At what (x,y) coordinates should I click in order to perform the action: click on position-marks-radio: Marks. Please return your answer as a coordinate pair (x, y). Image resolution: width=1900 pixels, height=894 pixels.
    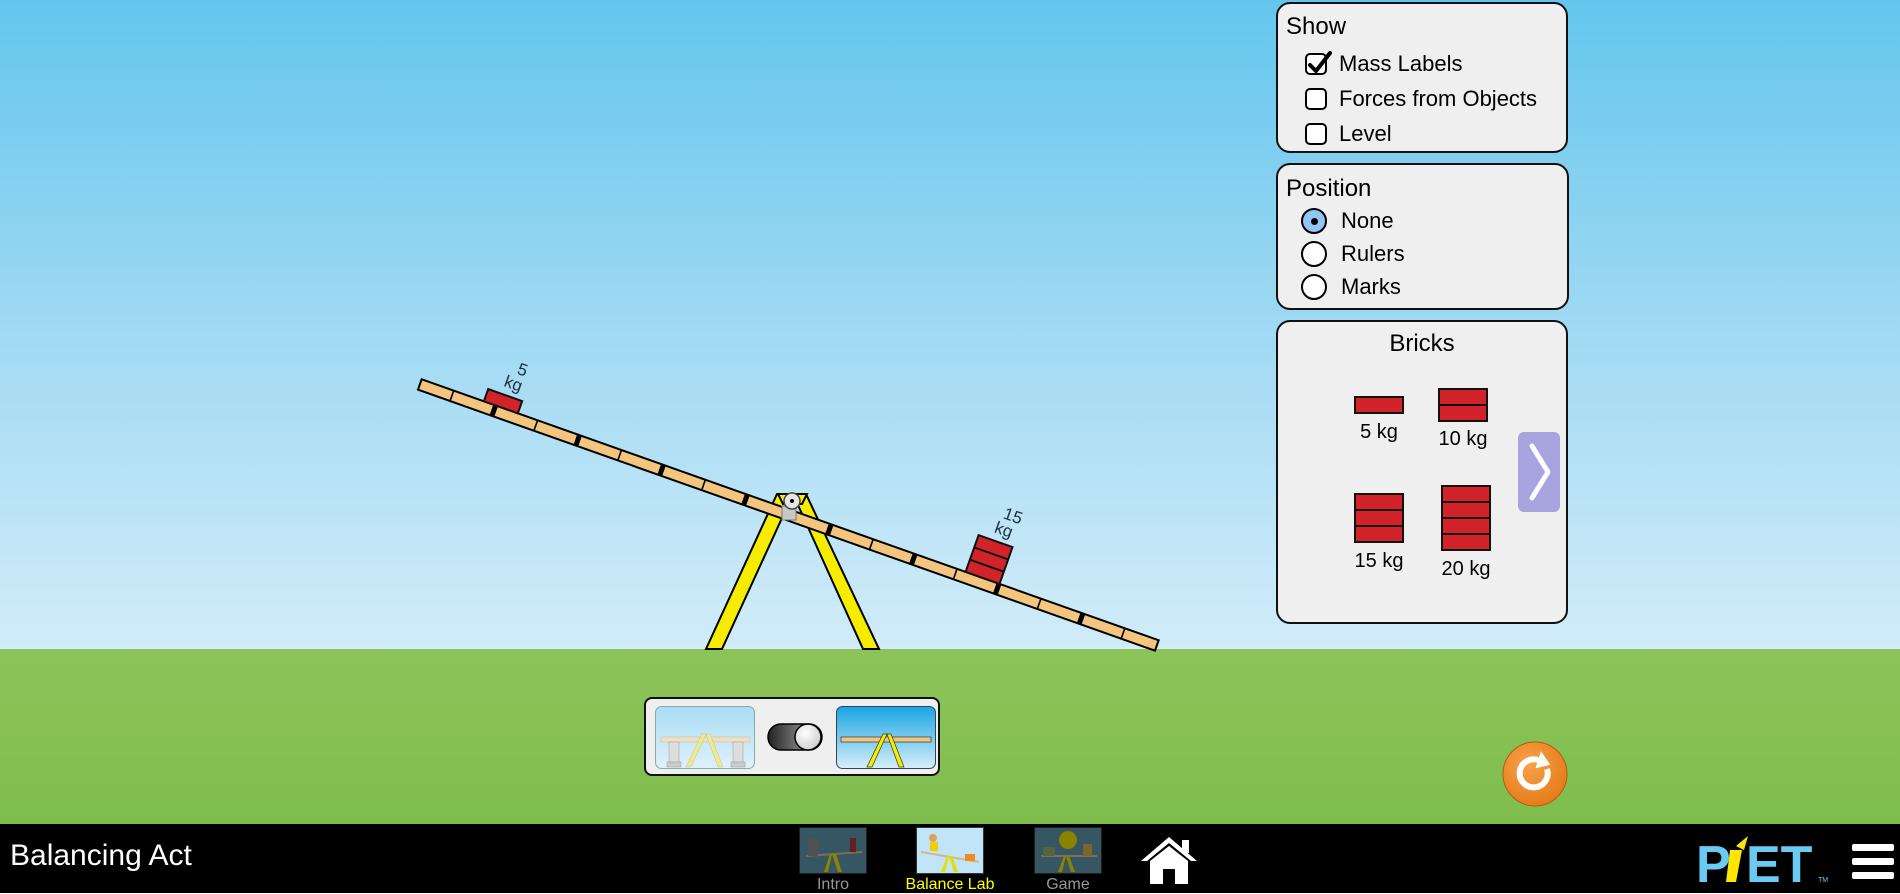
    Looking at the image, I should click on (1351, 287).